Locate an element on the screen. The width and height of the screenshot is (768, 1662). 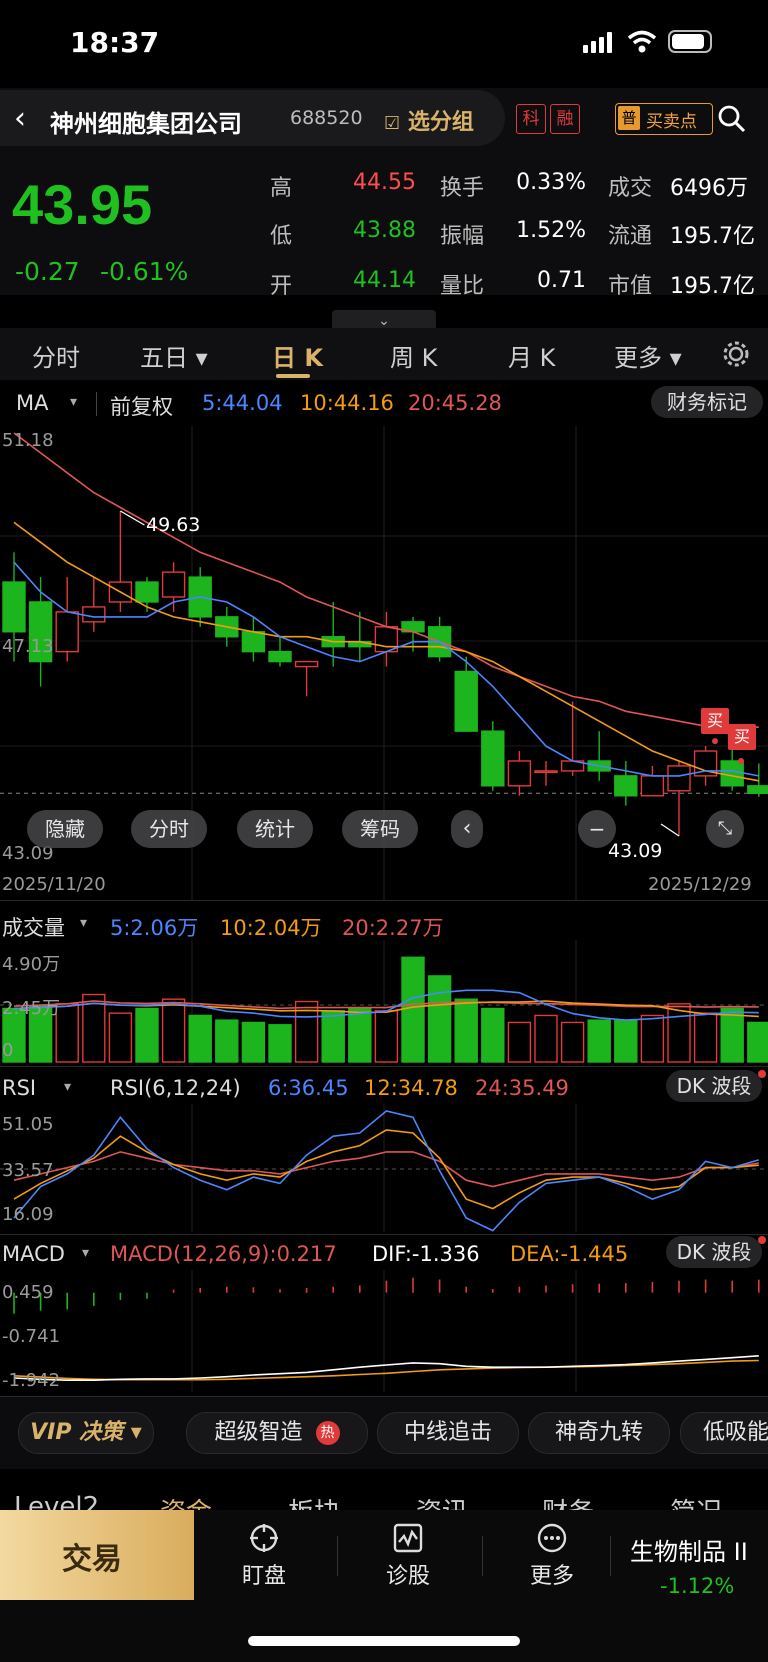
info-tab: 资讯 is located at coordinates (442, 1501).